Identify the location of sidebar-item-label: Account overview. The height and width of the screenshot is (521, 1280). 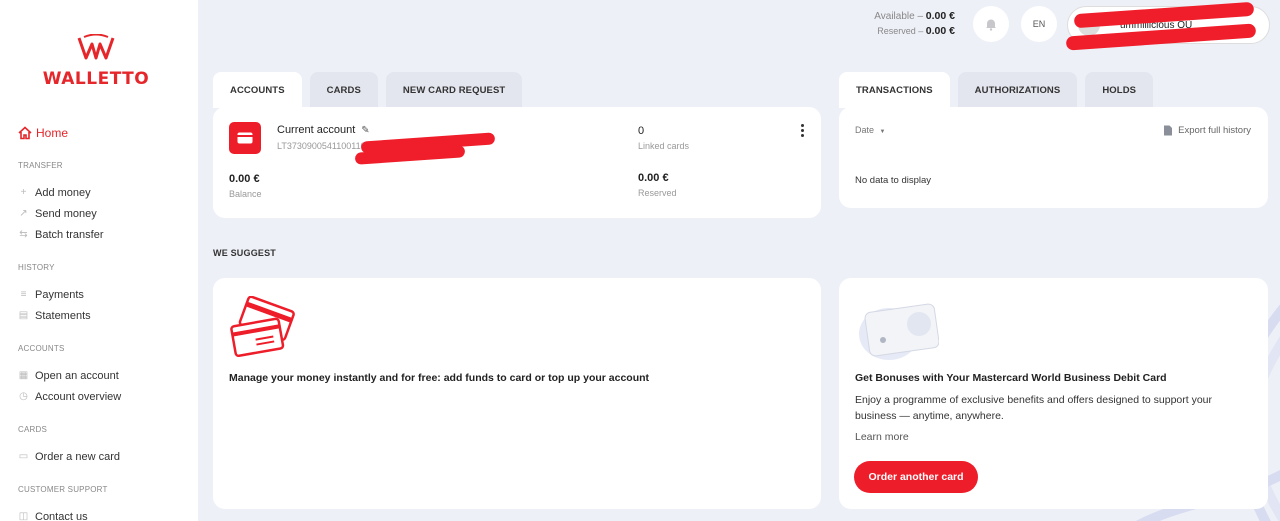
(78, 396).